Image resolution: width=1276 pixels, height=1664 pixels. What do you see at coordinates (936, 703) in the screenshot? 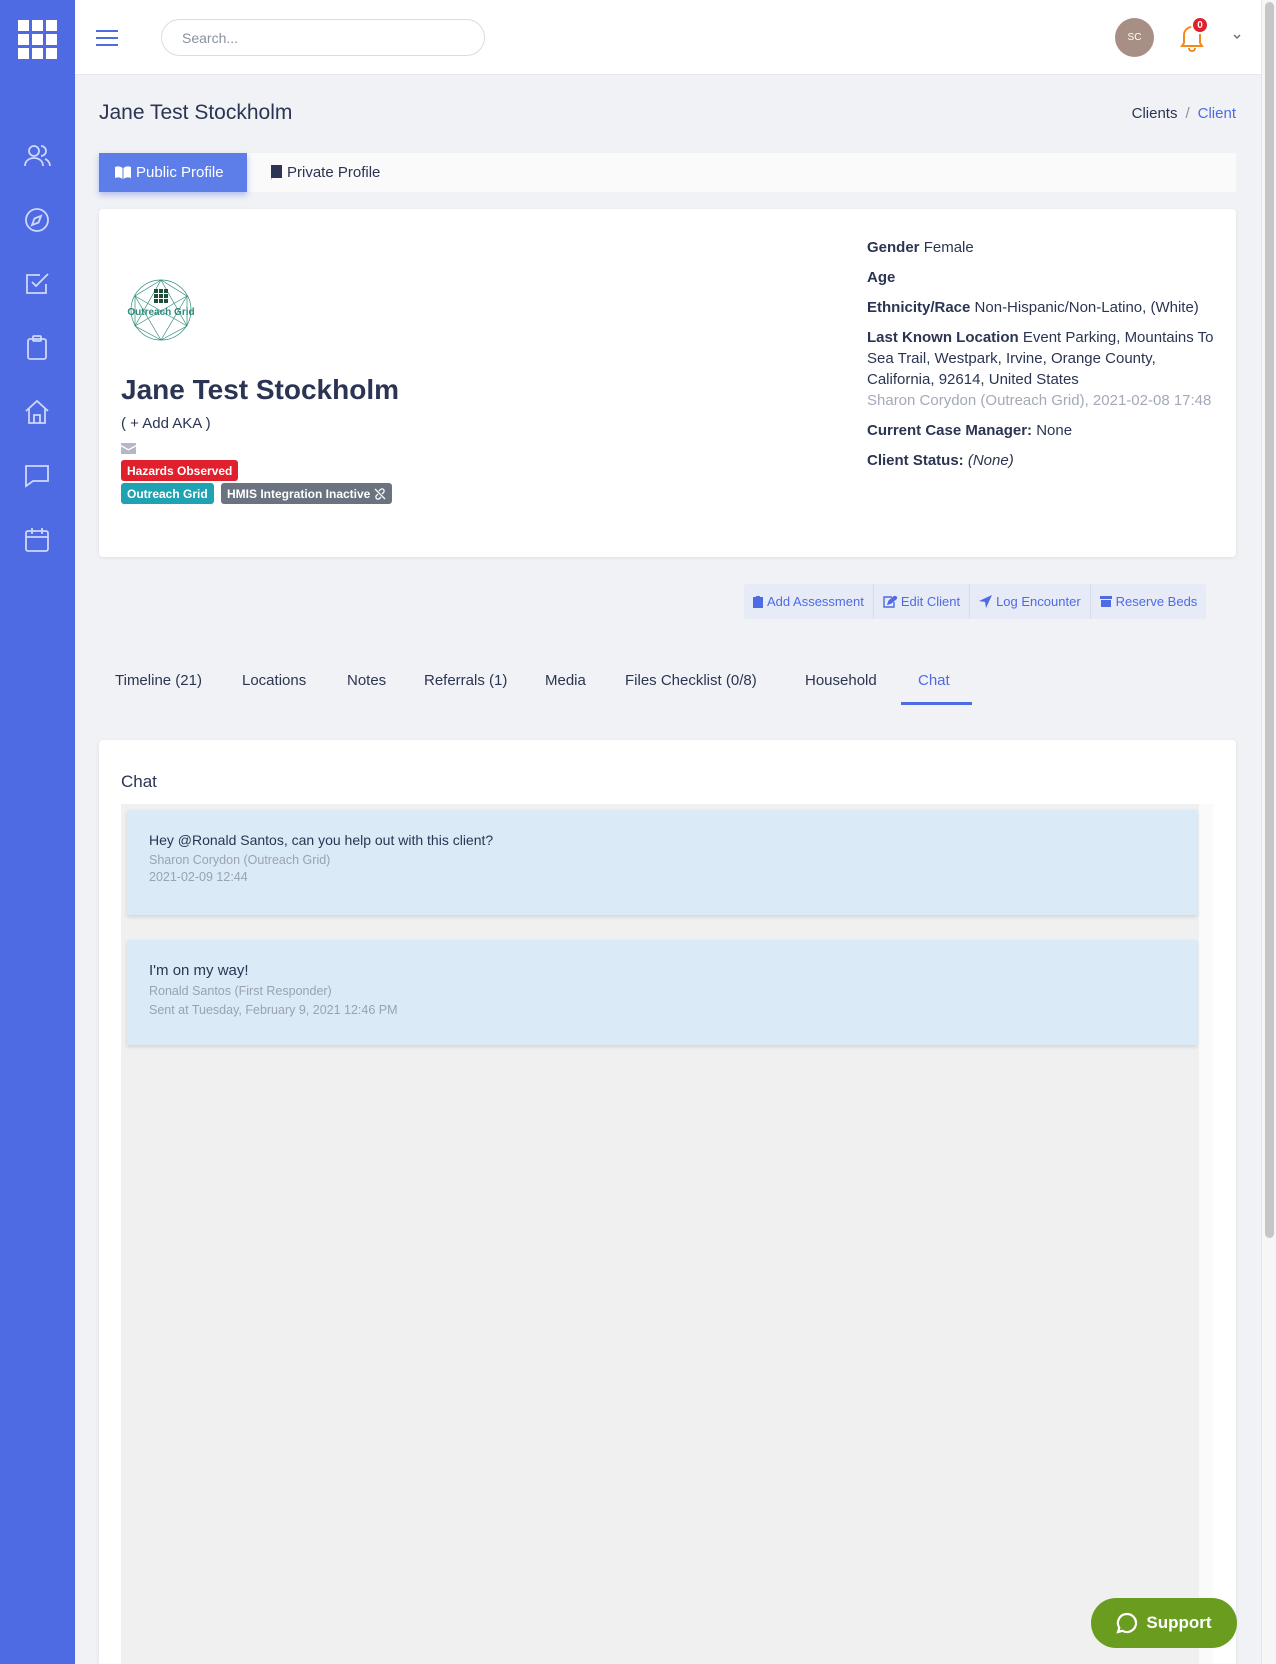
I see `active-tab-indicator` at bounding box center [936, 703].